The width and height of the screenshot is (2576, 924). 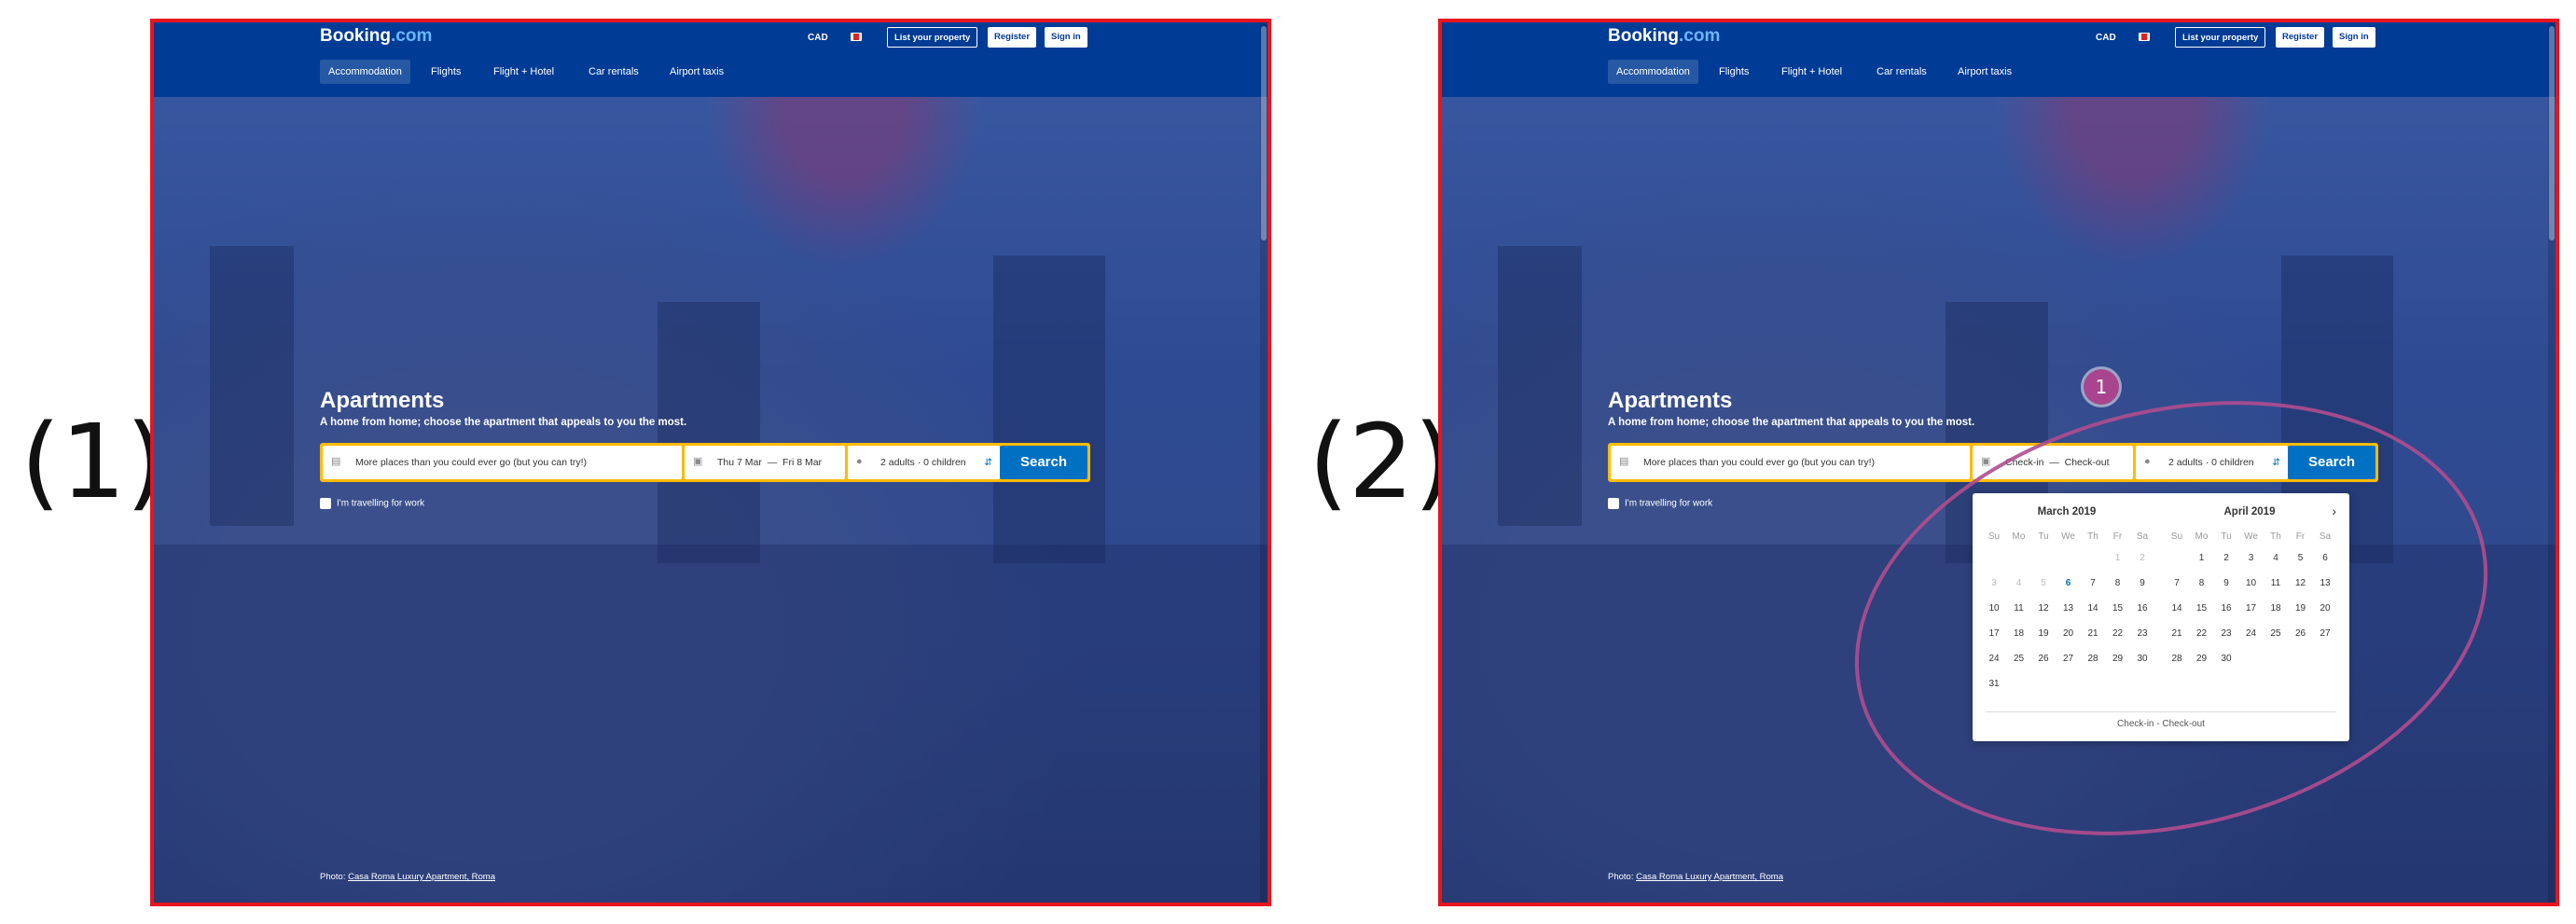 I want to click on search-button: Search, so click(x=1043, y=462).